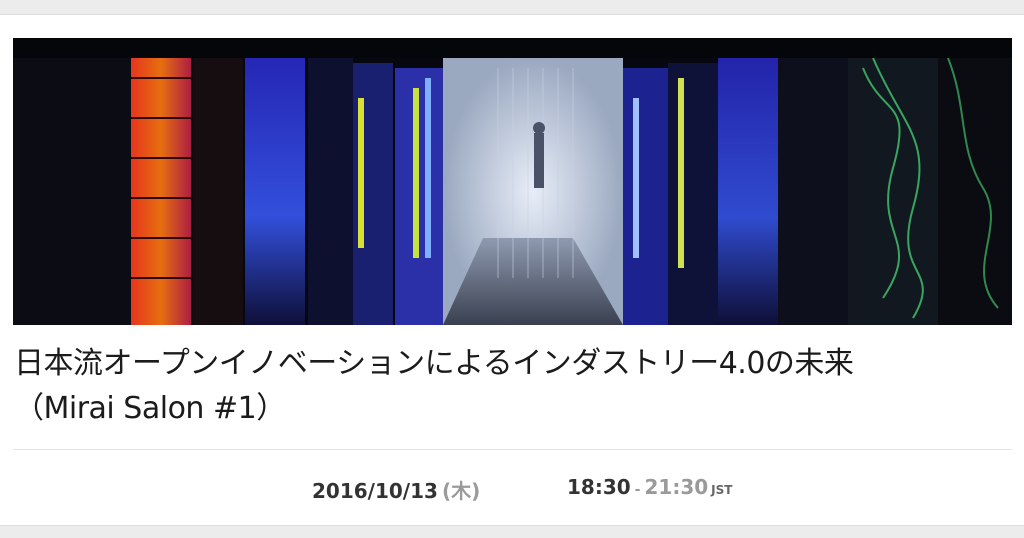 This screenshot has height=538, width=1024. Describe the element at coordinates (512, 490) in the screenshot. I see `event-meta: 2016/10/13 (木) 18:30-21:30 JST` at that location.